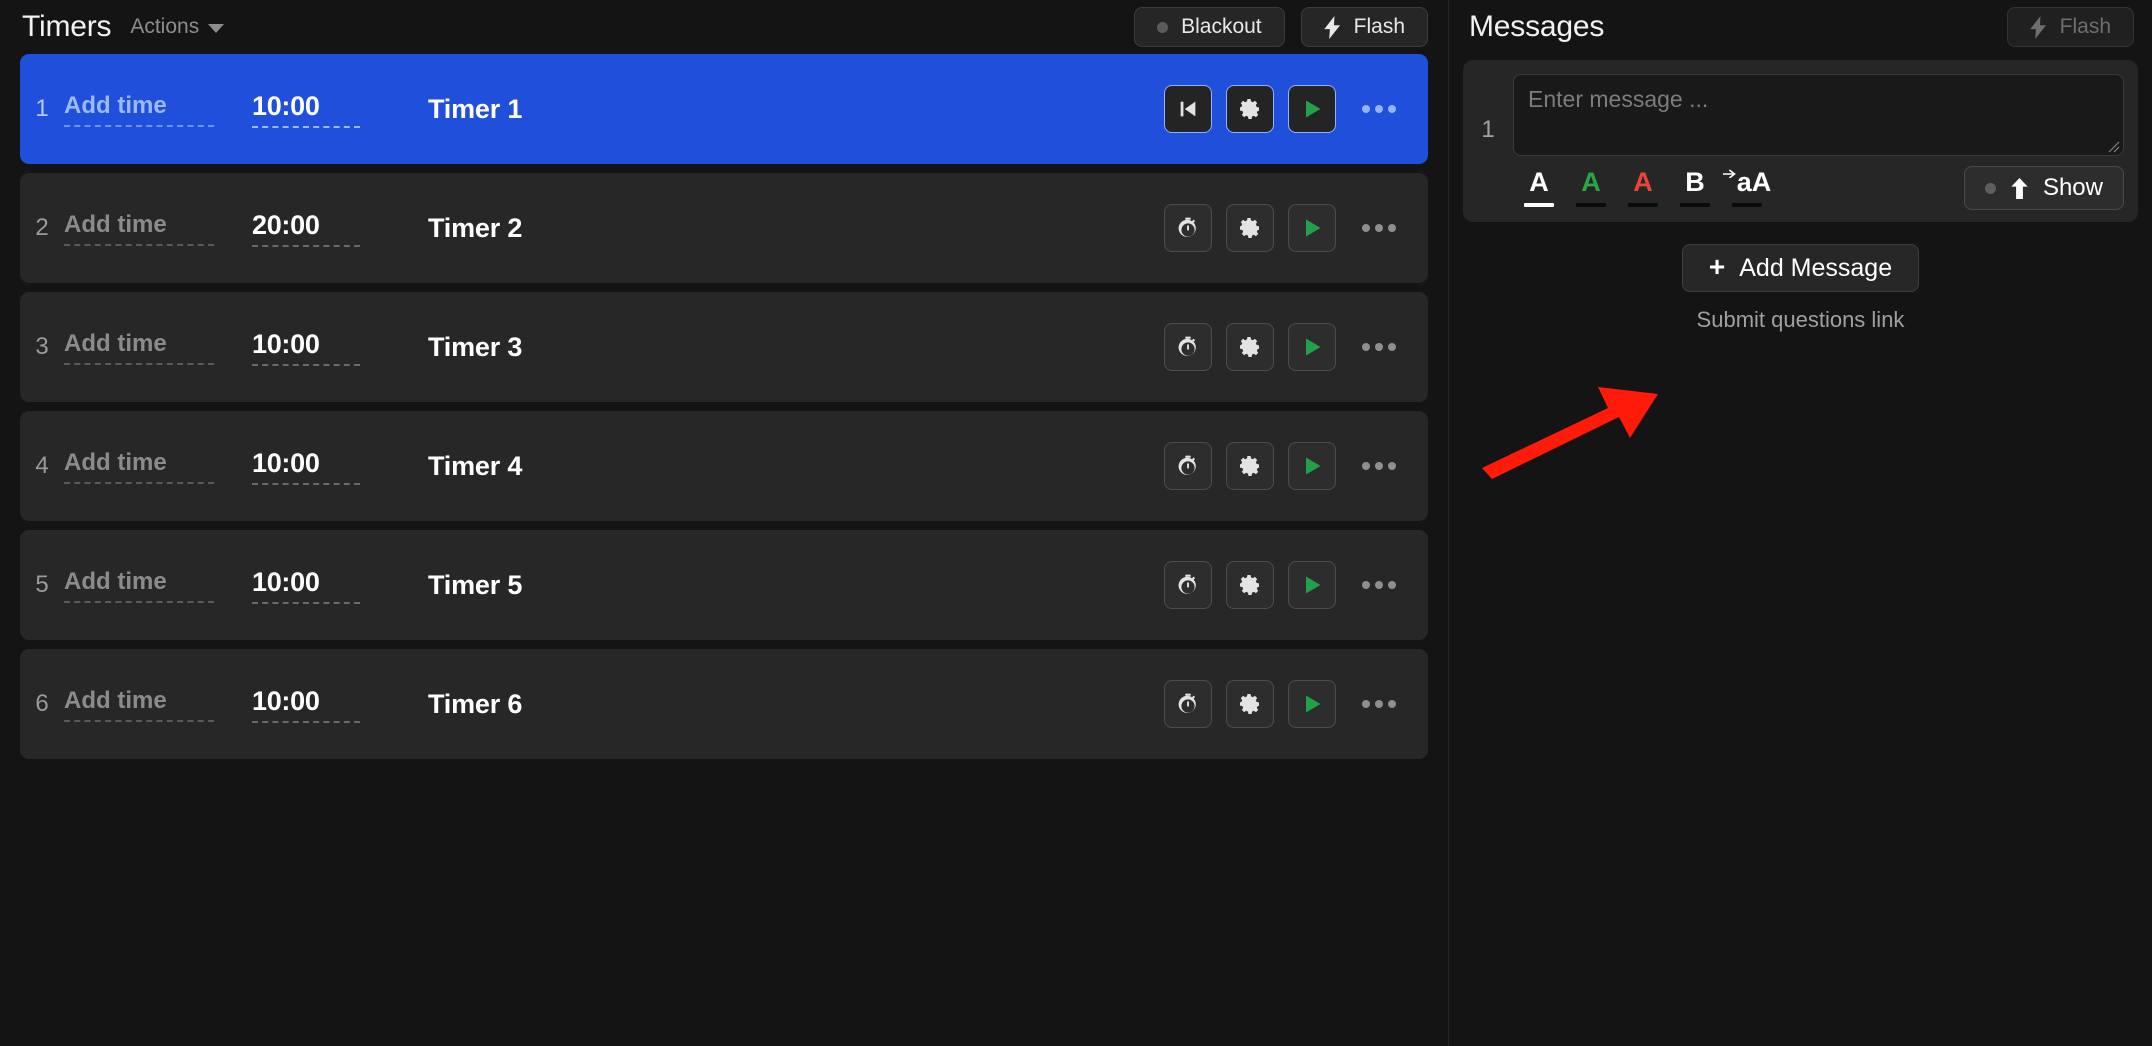 The width and height of the screenshot is (2152, 1046). Describe the element at coordinates (2085, 26) in the screenshot. I see `messages-flash-label: Flash` at that location.